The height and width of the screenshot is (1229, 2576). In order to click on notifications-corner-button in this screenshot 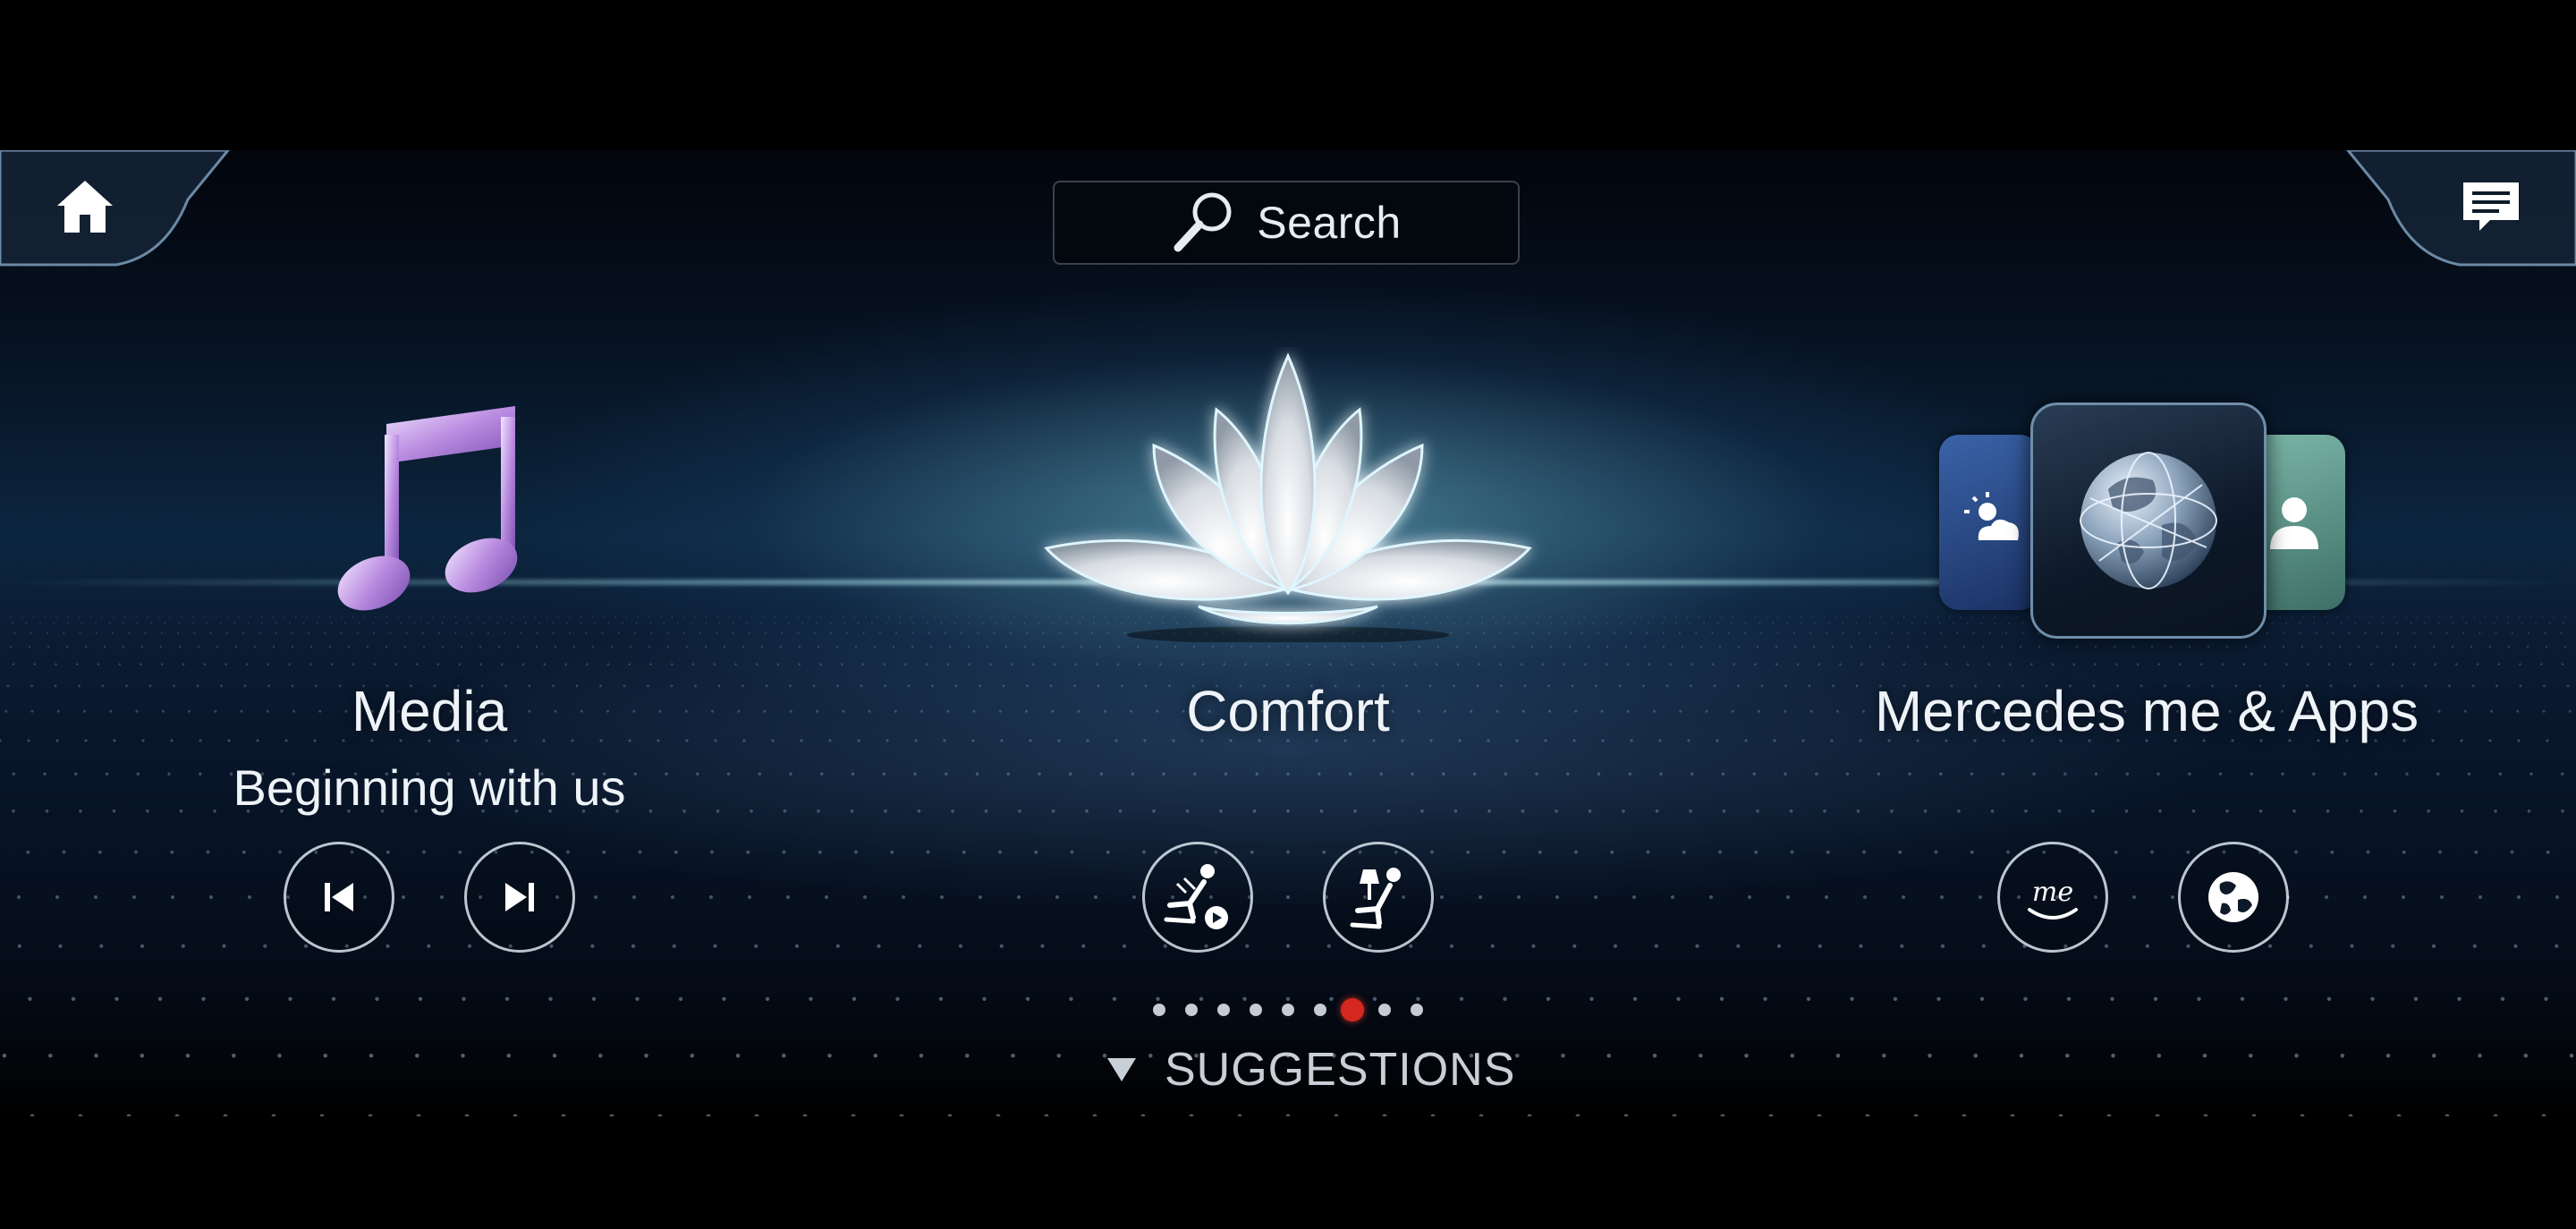, I will do `click(2459, 208)`.